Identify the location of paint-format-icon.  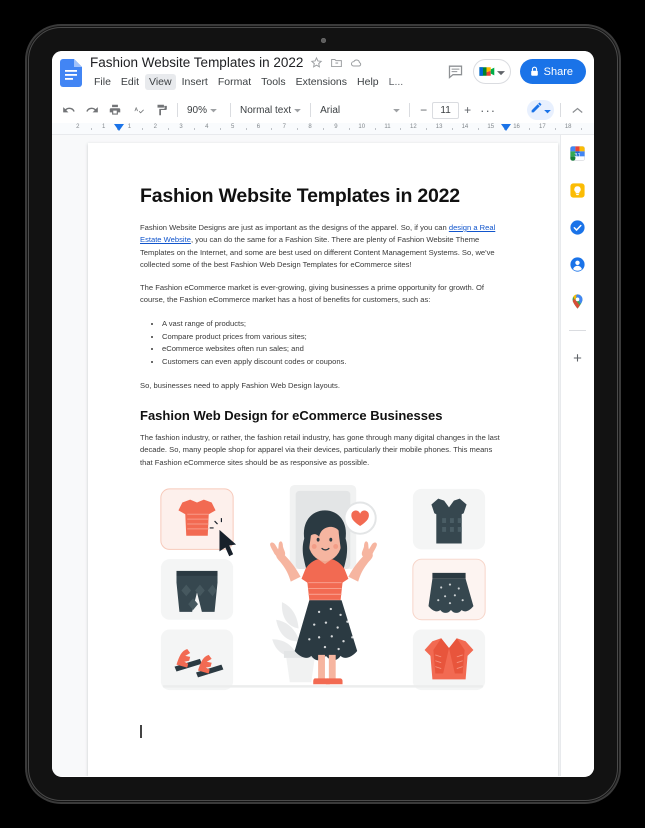
(160, 110).